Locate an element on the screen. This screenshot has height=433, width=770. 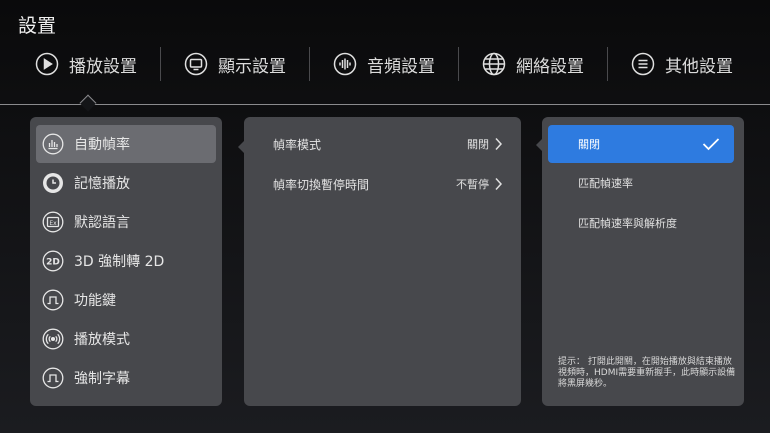
menu-item-force-3d-to-2d: 2D 3D 強制轉 2D is located at coordinates (126, 261).